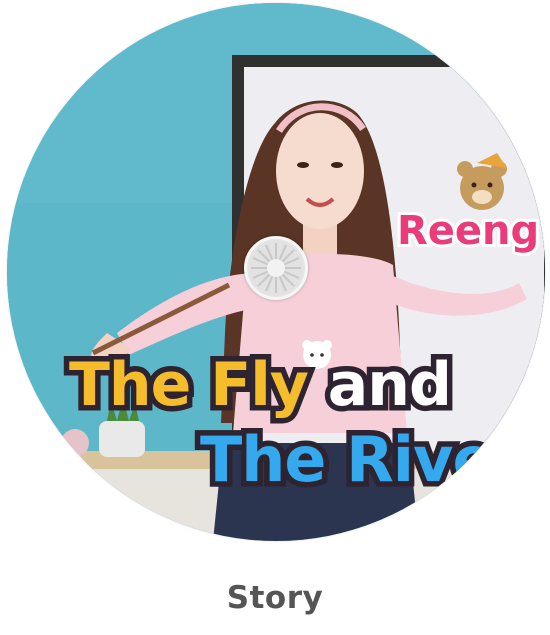 The height and width of the screenshot is (635, 550). I want to click on story-title-line-1: The Fly and, so click(261, 385).